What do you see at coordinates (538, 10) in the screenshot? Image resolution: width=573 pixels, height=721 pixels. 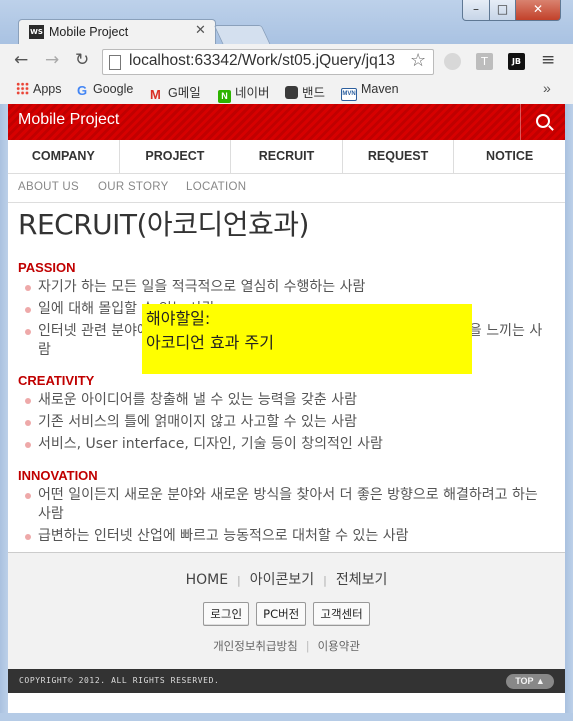 I see `window-close-button: ✕` at bounding box center [538, 10].